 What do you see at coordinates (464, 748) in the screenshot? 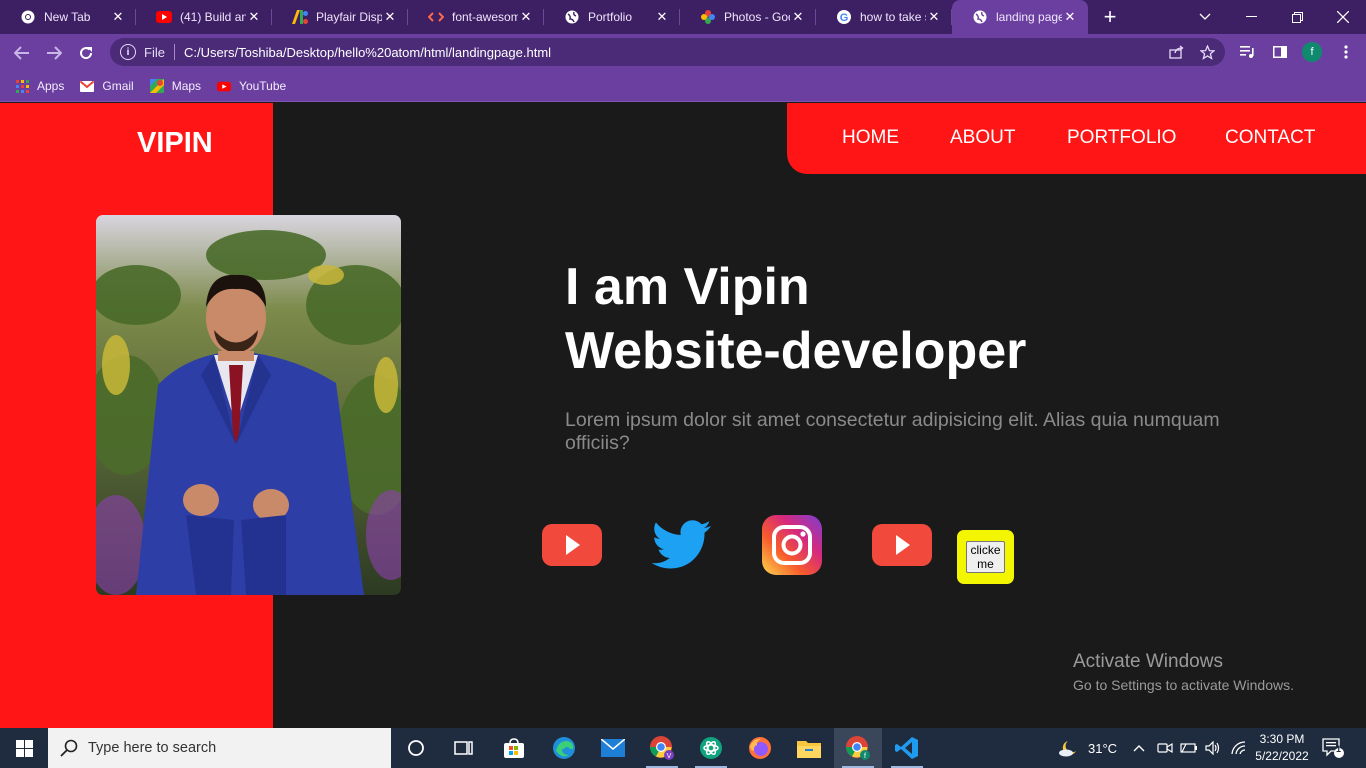
I see `task-view-icon` at bounding box center [464, 748].